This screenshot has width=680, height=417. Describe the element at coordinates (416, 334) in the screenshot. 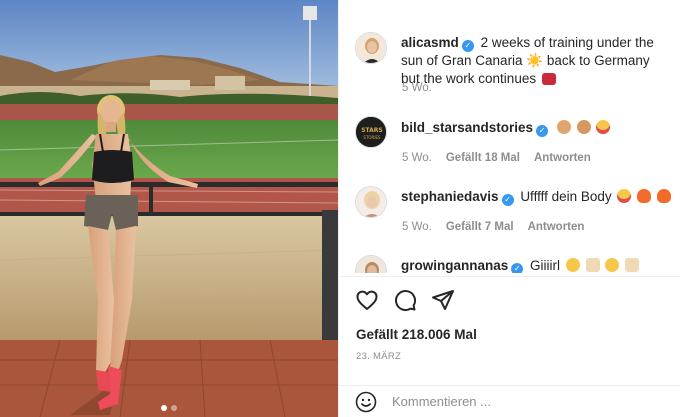

I see `likes-count: Gefällt 218.006 Mal` at that location.